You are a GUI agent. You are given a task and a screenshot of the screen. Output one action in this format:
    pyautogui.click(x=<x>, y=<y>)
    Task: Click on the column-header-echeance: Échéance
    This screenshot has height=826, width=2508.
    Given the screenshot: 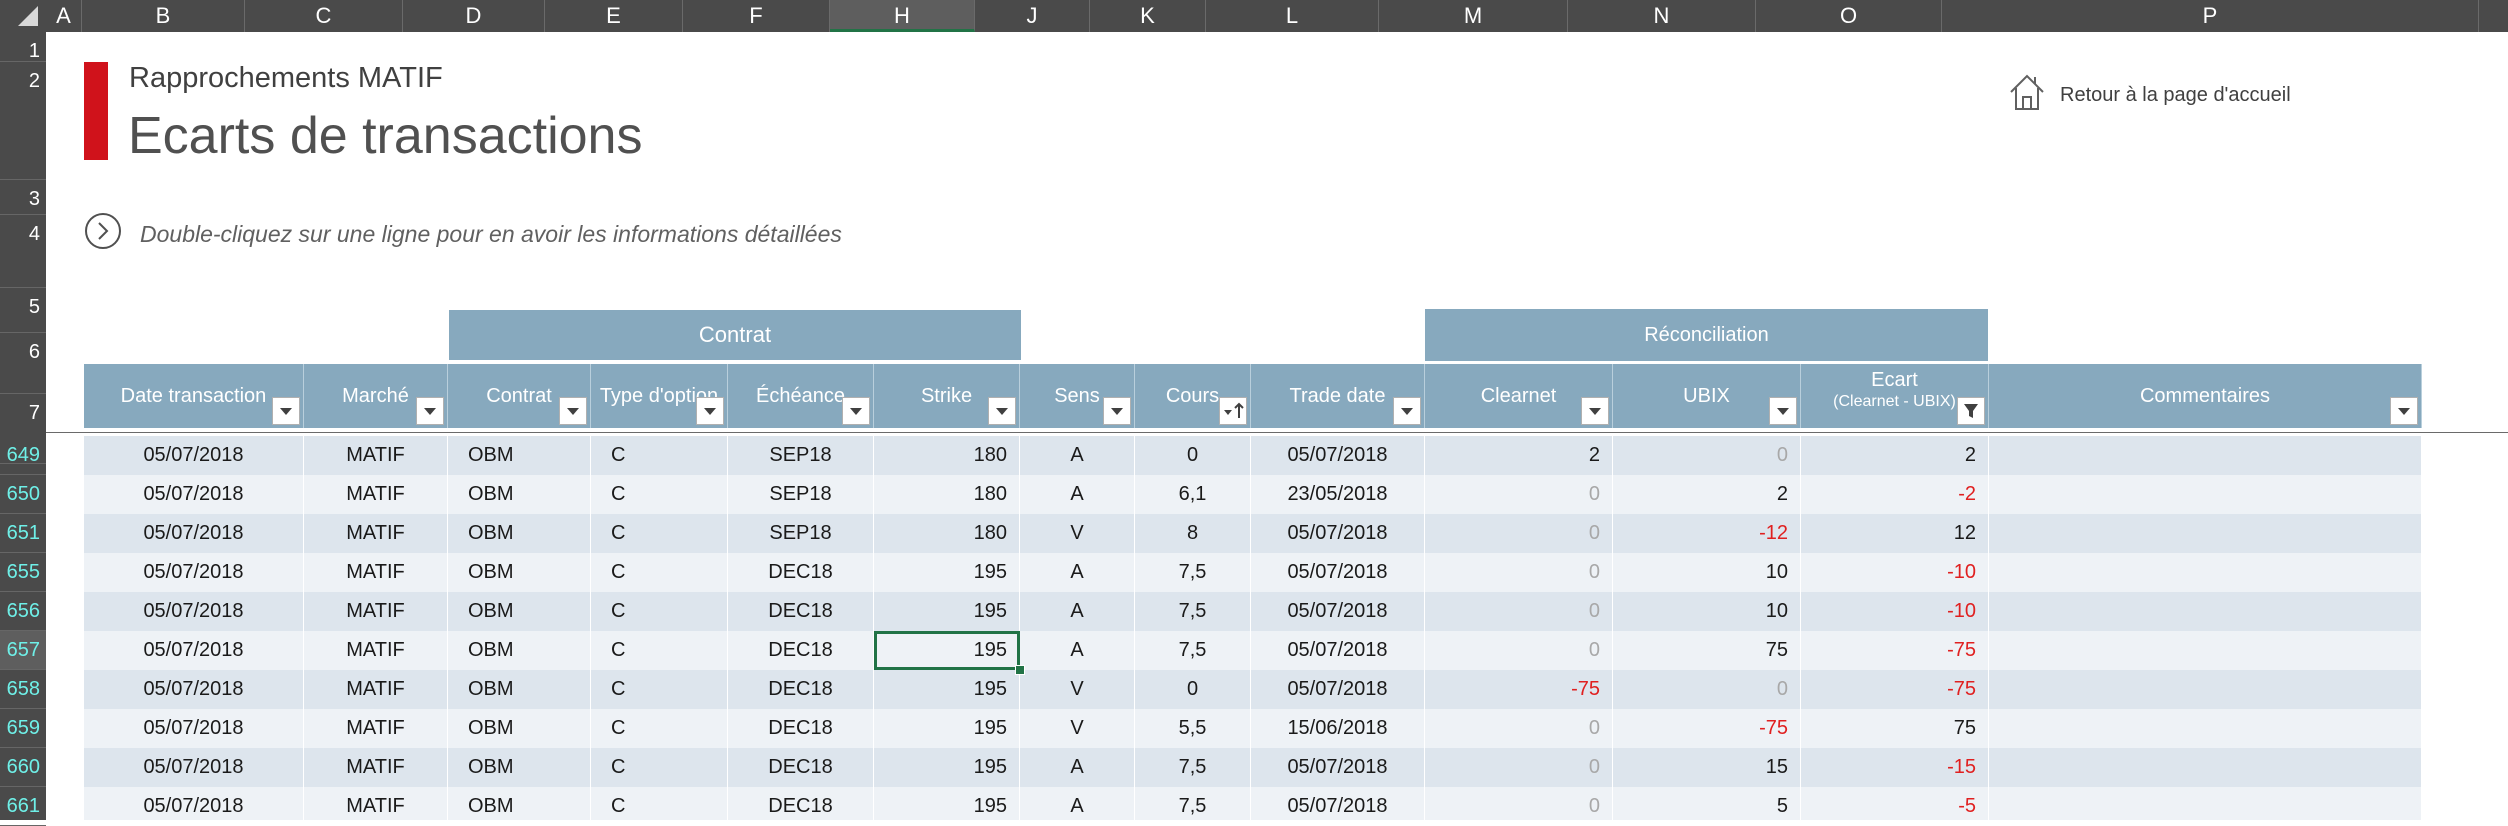 What is the action you would take?
    pyautogui.click(x=801, y=396)
    